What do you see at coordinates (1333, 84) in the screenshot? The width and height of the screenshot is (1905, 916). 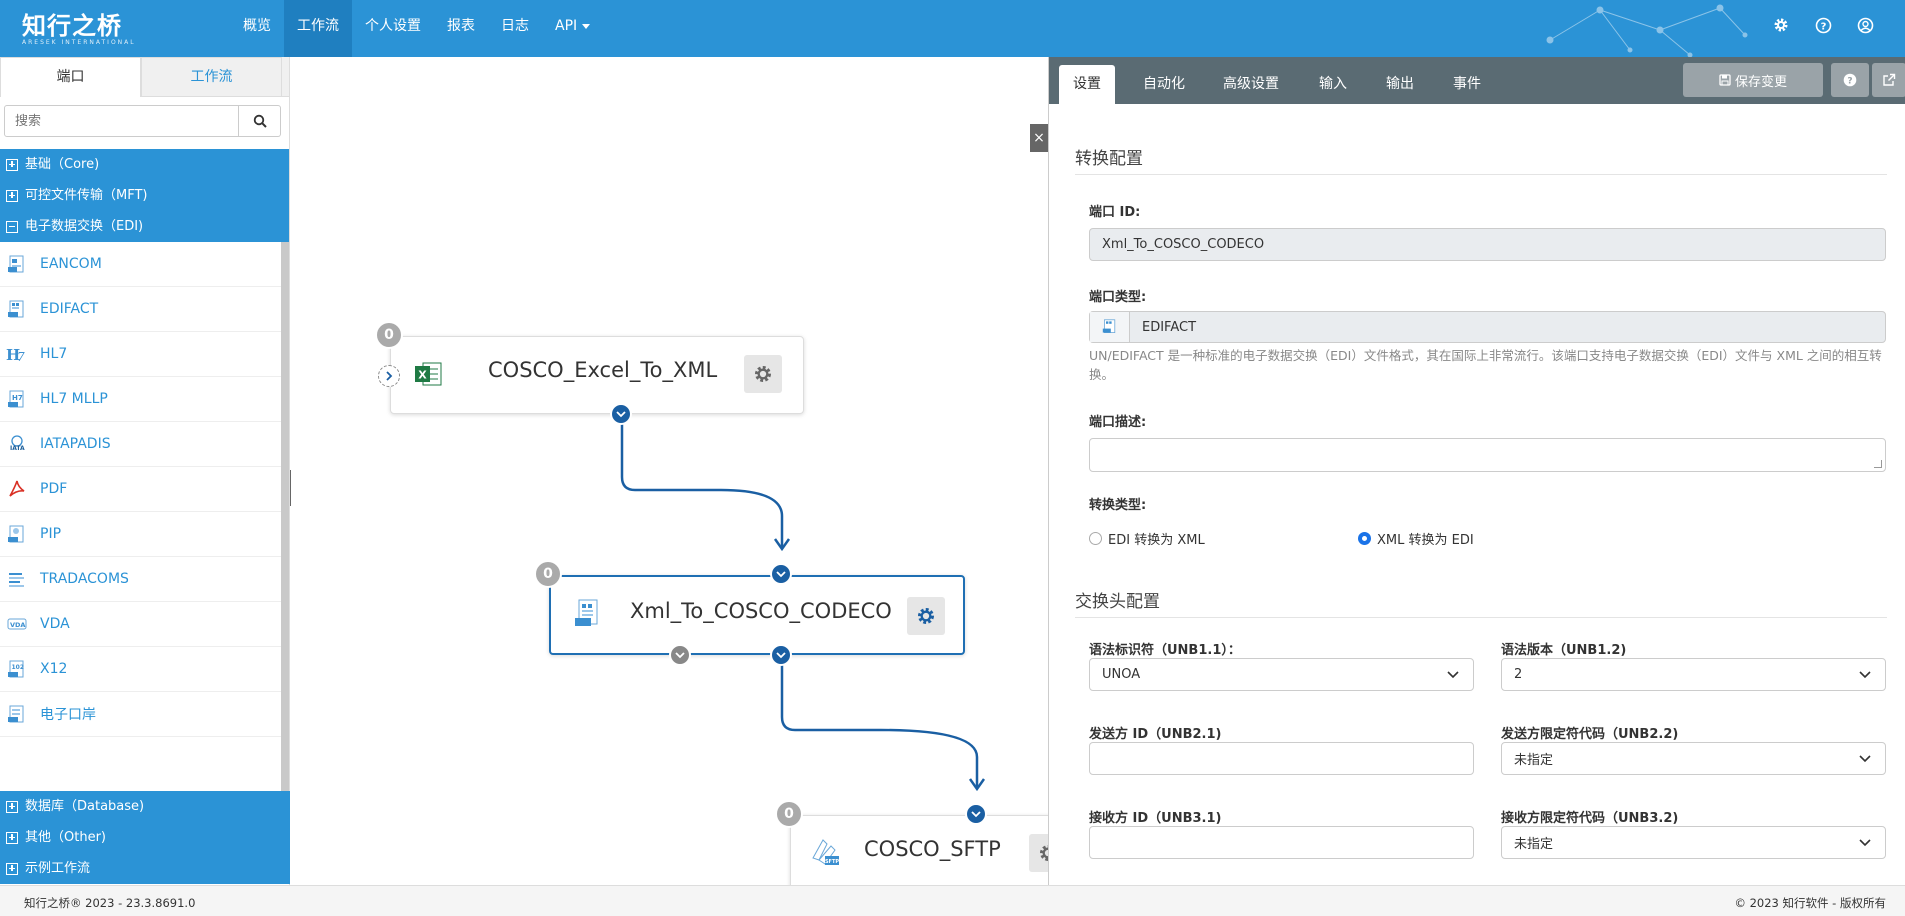 I see `tab-input: 输入` at bounding box center [1333, 84].